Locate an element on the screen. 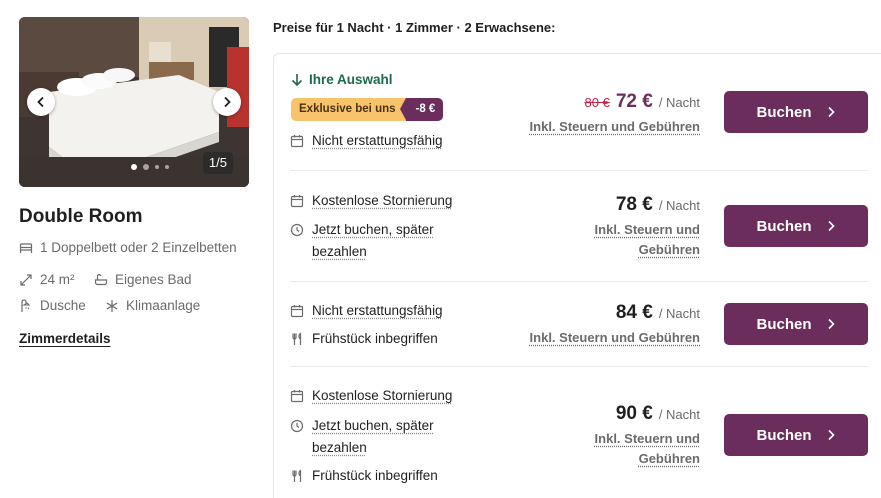 Image resolution: width=881 pixels, height=498 pixels. offer-old-price: 80 € is located at coordinates (597, 102).